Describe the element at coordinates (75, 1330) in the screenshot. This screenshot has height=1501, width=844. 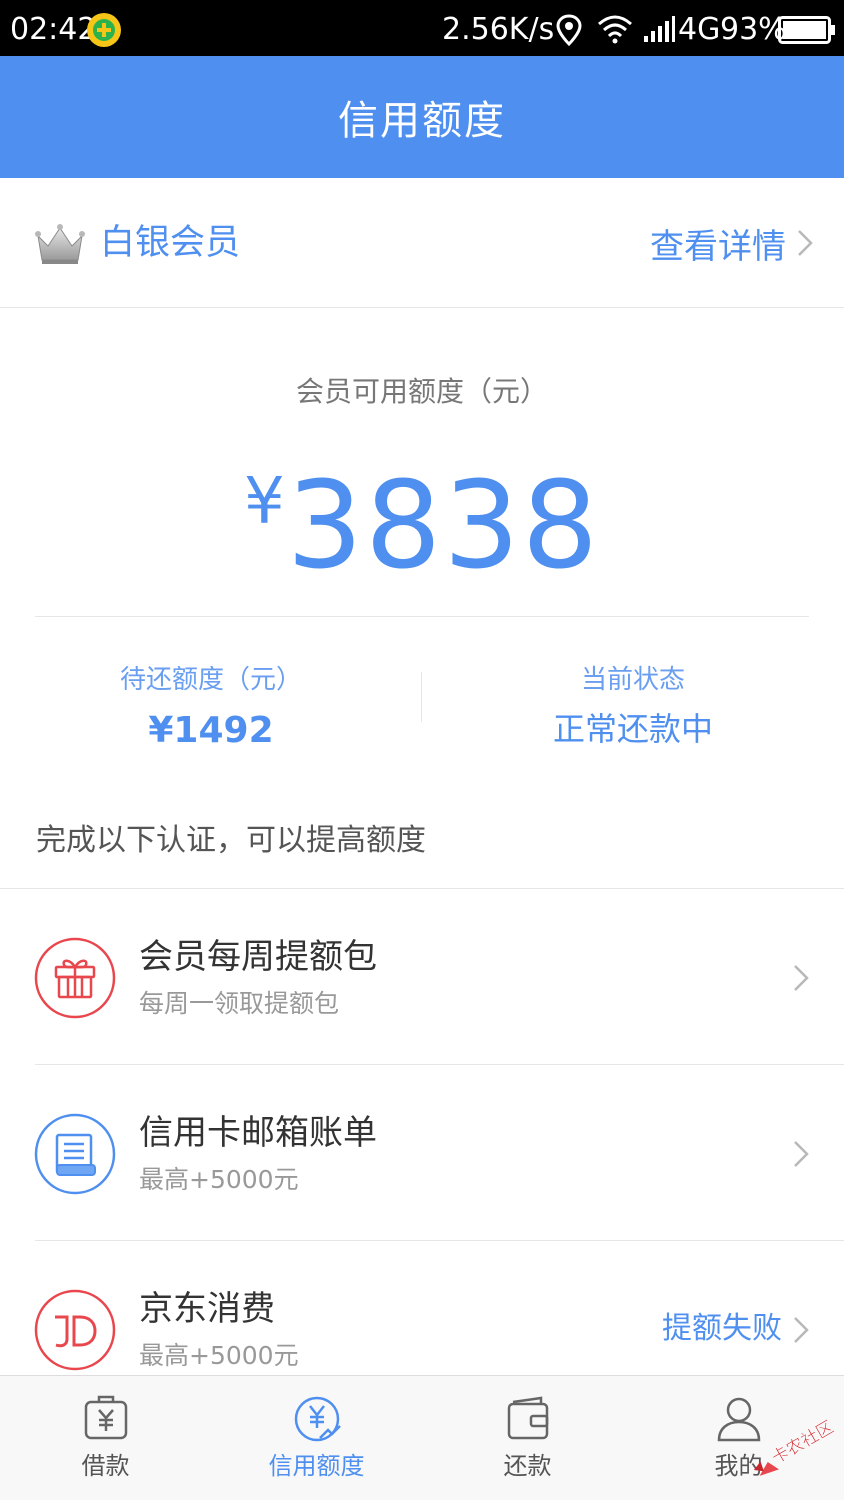
I see `jd-icon` at that location.